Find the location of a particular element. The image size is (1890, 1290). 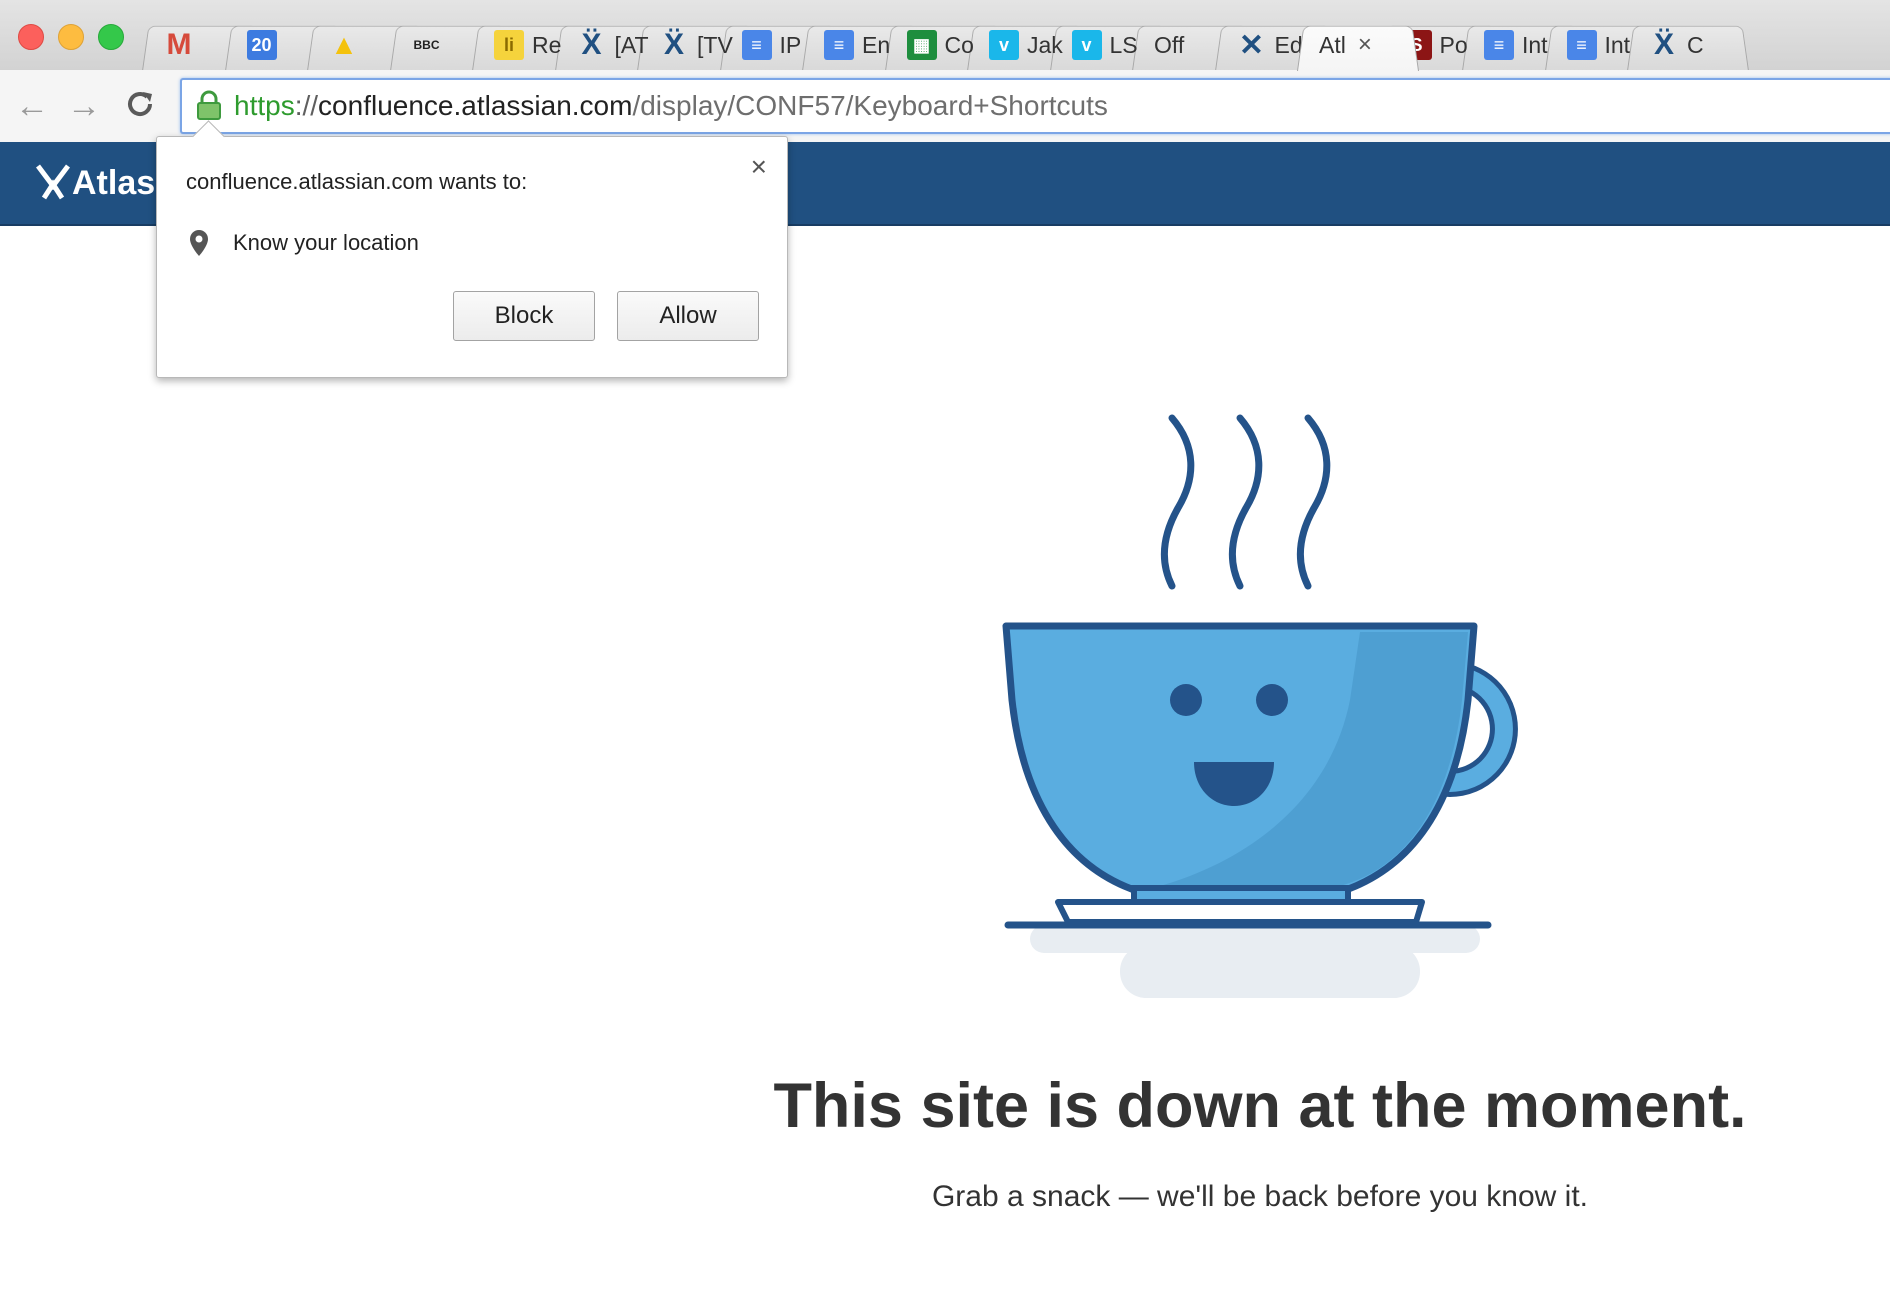

calendar-icon: 20 is located at coordinates (261, 45).